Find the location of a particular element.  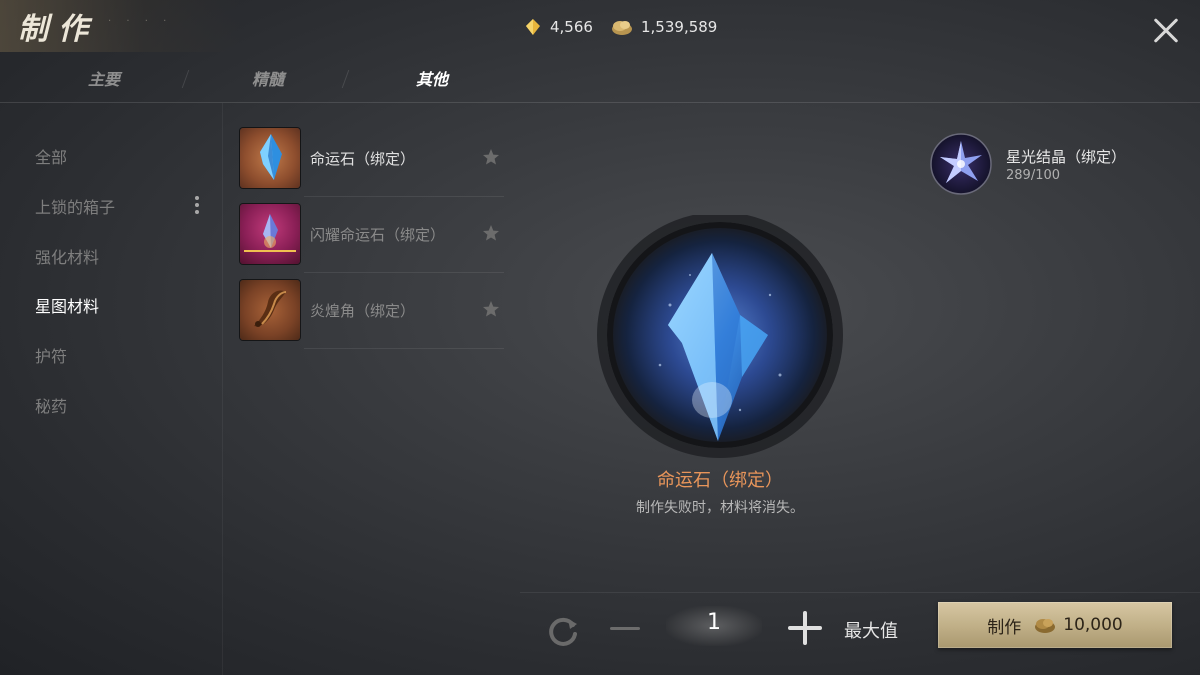

quantity-value: 1 is located at coordinates (714, 622).